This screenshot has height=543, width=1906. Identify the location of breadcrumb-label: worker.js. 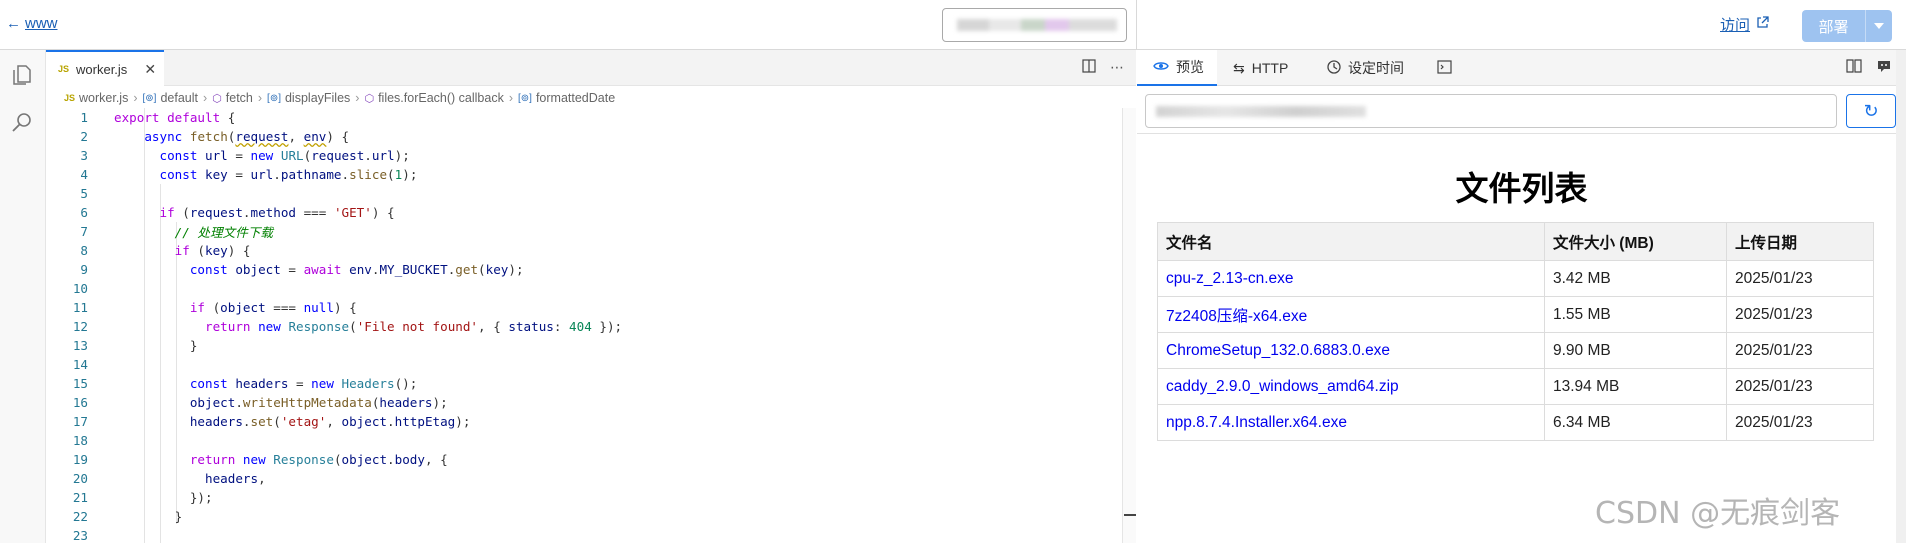
(104, 98).